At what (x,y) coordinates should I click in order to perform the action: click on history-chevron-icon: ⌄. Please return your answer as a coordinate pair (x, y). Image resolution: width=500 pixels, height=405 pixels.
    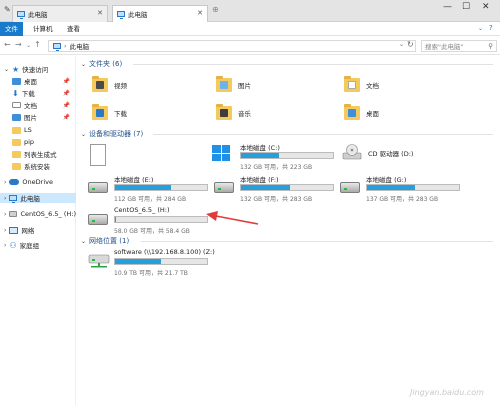
    Looking at the image, I should click on (28, 45).